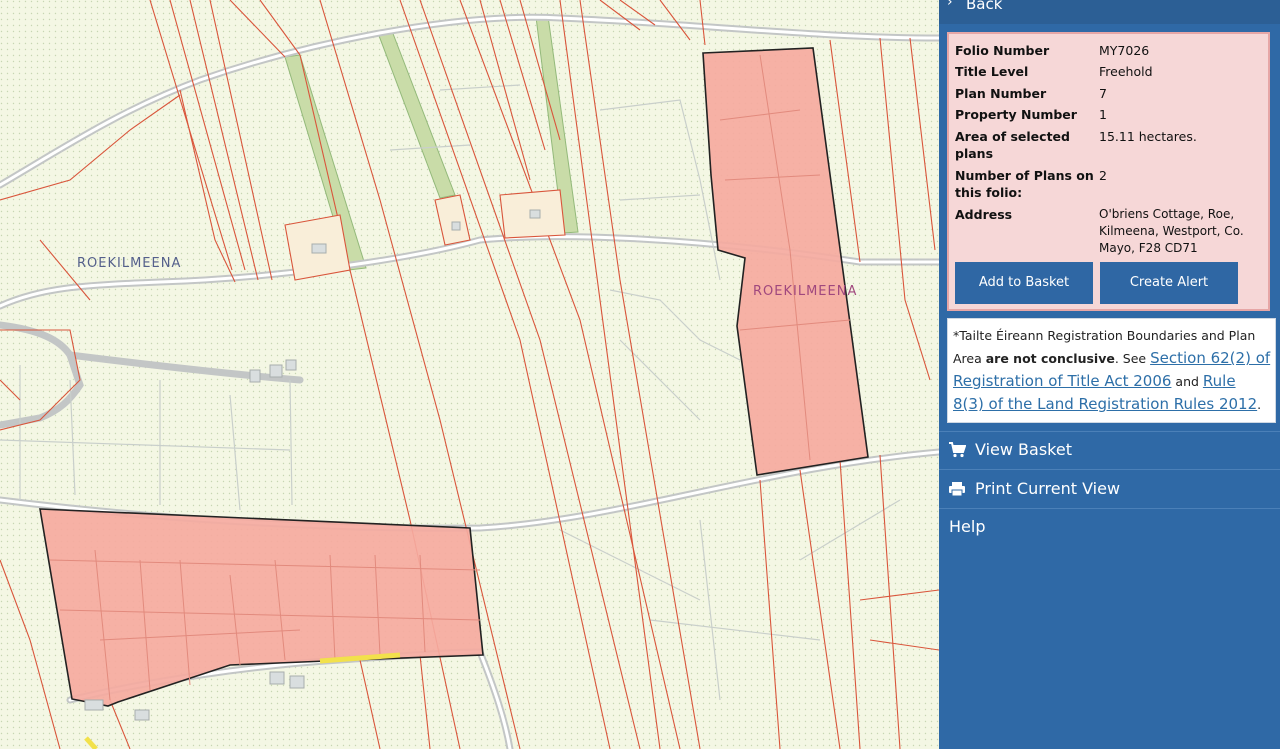  I want to click on print-view-label: Print Current View, so click(1048, 488).